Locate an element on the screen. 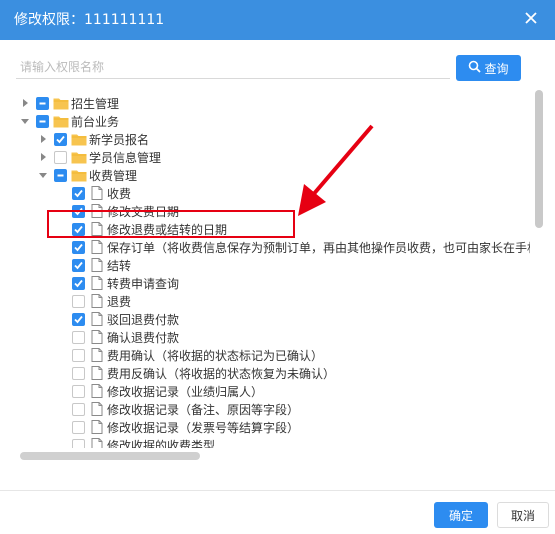 Image resolution: width=555 pixels, height=534 pixels. tree-node: 修改收据的收费类型 is located at coordinates (135, 442).